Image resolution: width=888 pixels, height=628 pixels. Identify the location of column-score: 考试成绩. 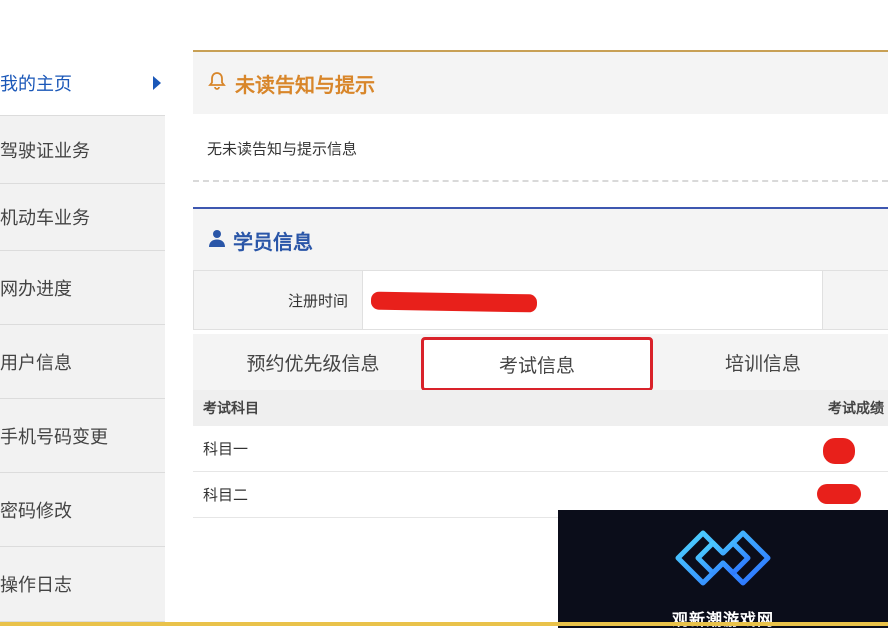
(856, 409).